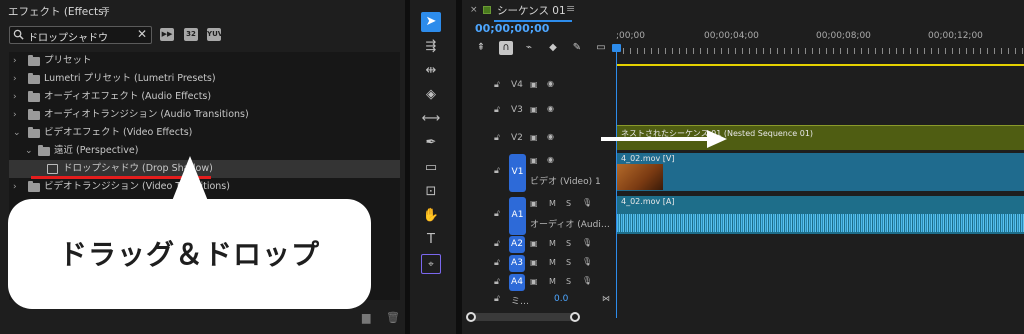 This screenshot has width=1024, height=334. What do you see at coordinates (204, 97) in the screenshot?
I see `tree-item-audio-effects: › オーディオエフェクト (Audio Effects)` at bounding box center [204, 97].